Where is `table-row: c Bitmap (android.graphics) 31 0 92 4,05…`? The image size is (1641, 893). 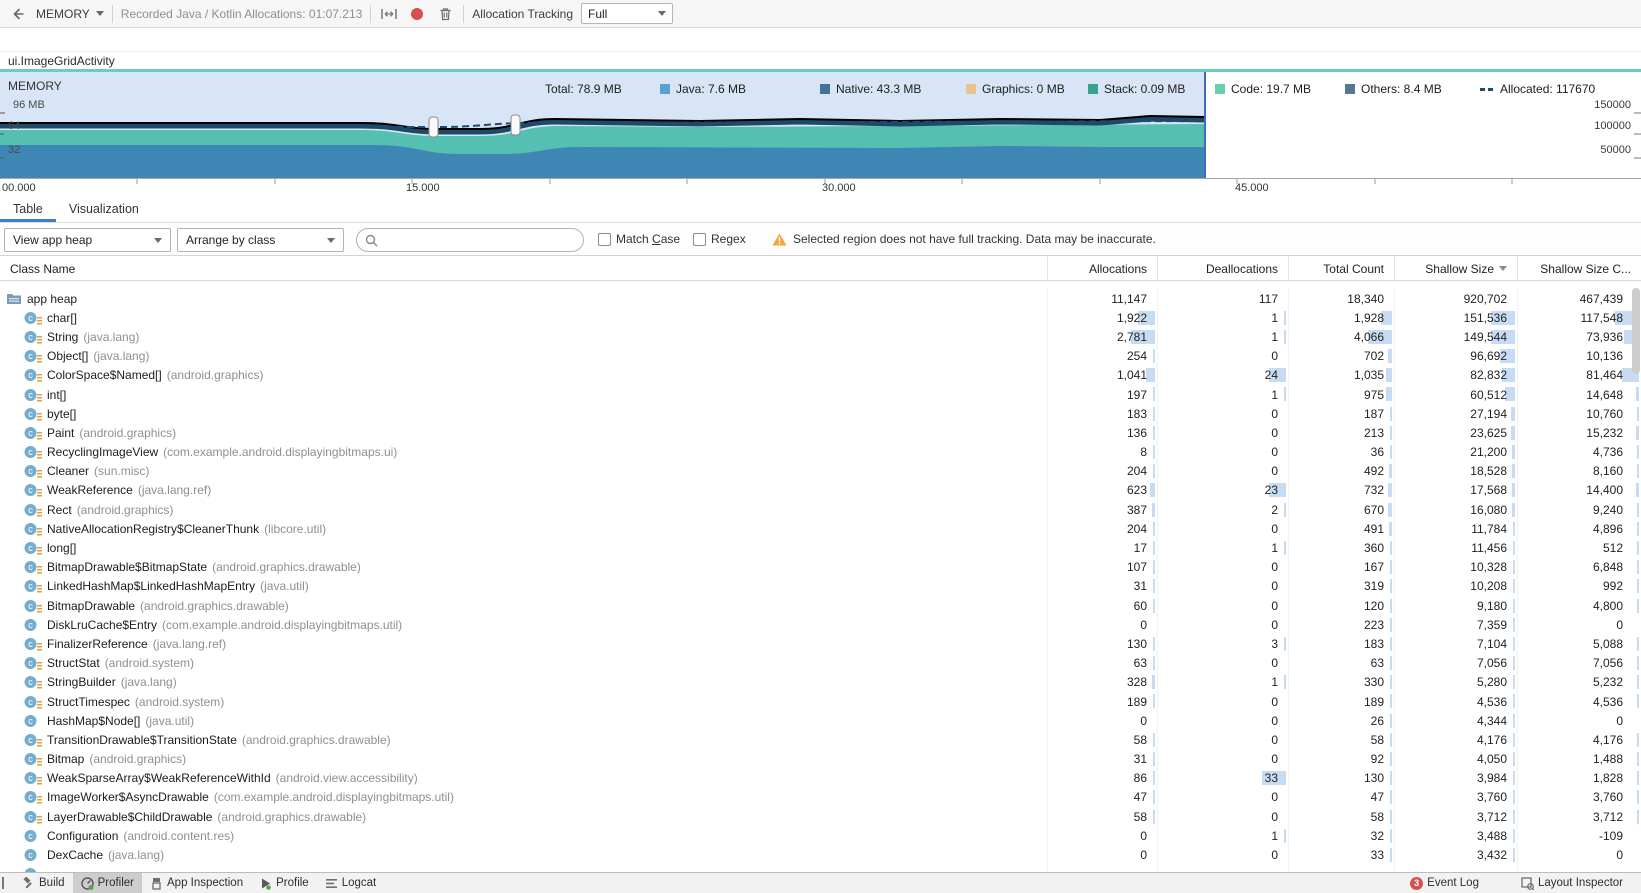
table-row: c Bitmap (android.graphics) 31 0 92 4,05… is located at coordinates (820, 759).